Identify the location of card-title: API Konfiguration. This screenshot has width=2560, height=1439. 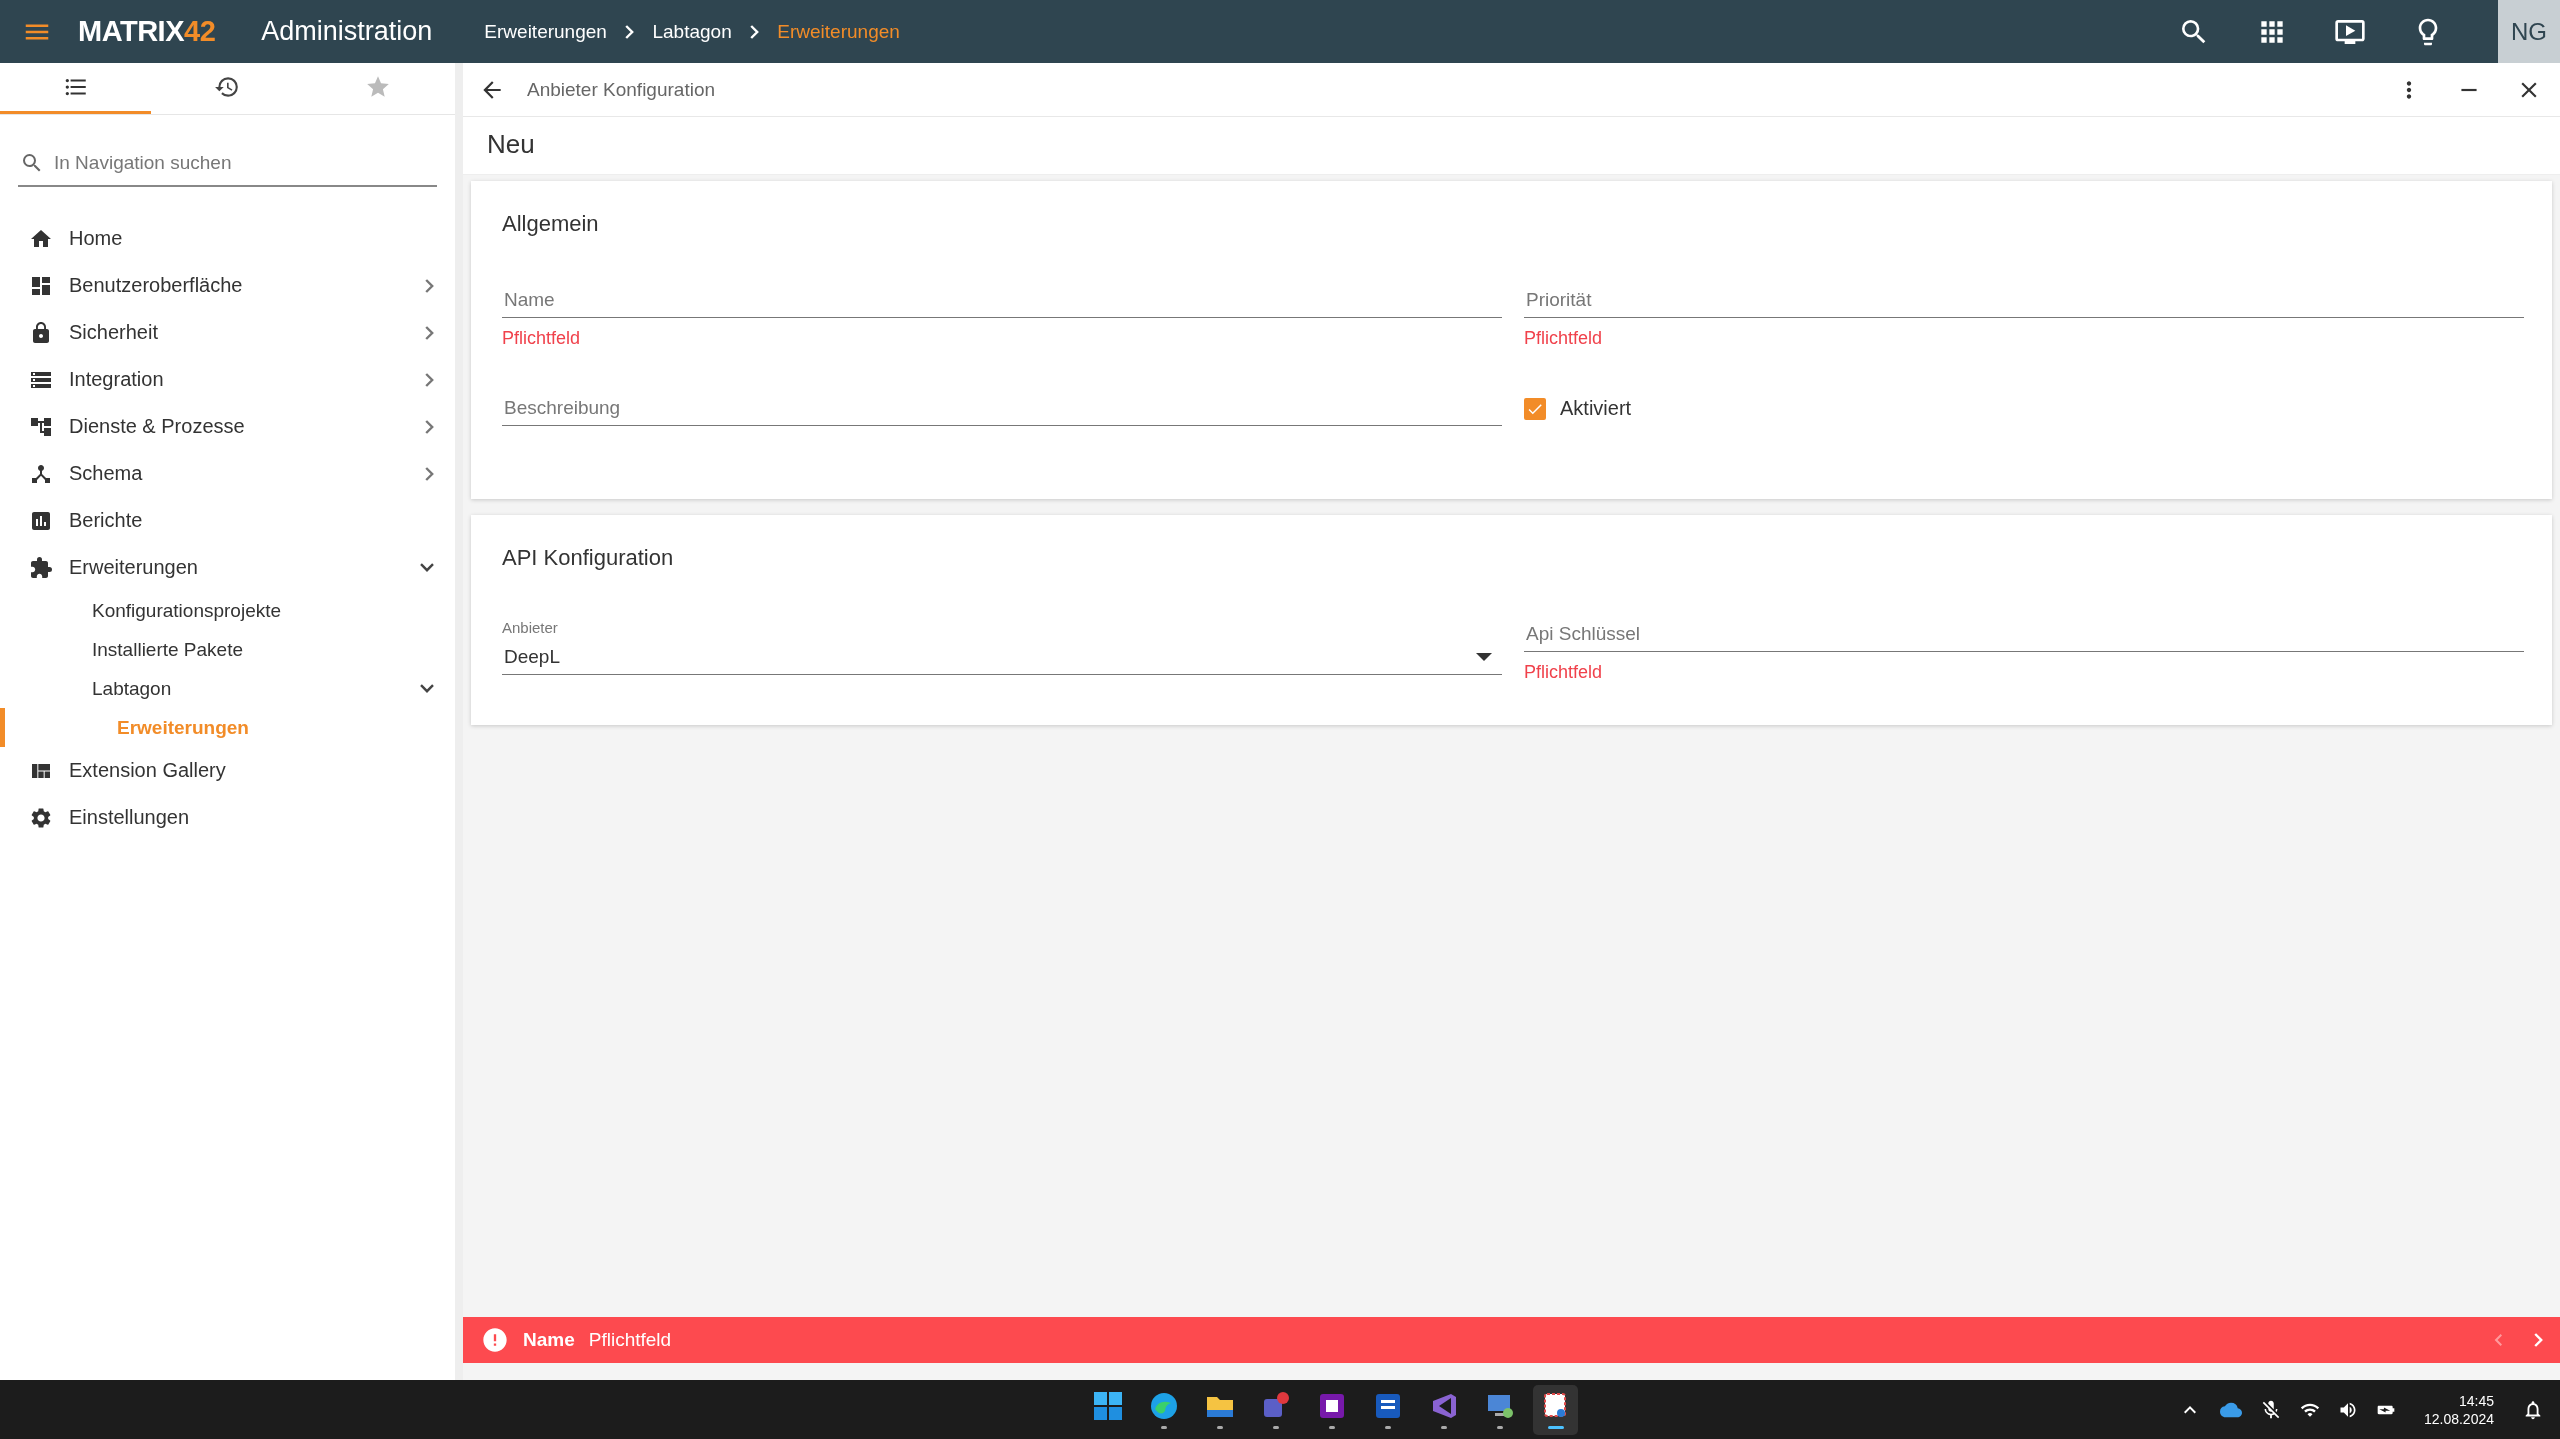
(588, 558).